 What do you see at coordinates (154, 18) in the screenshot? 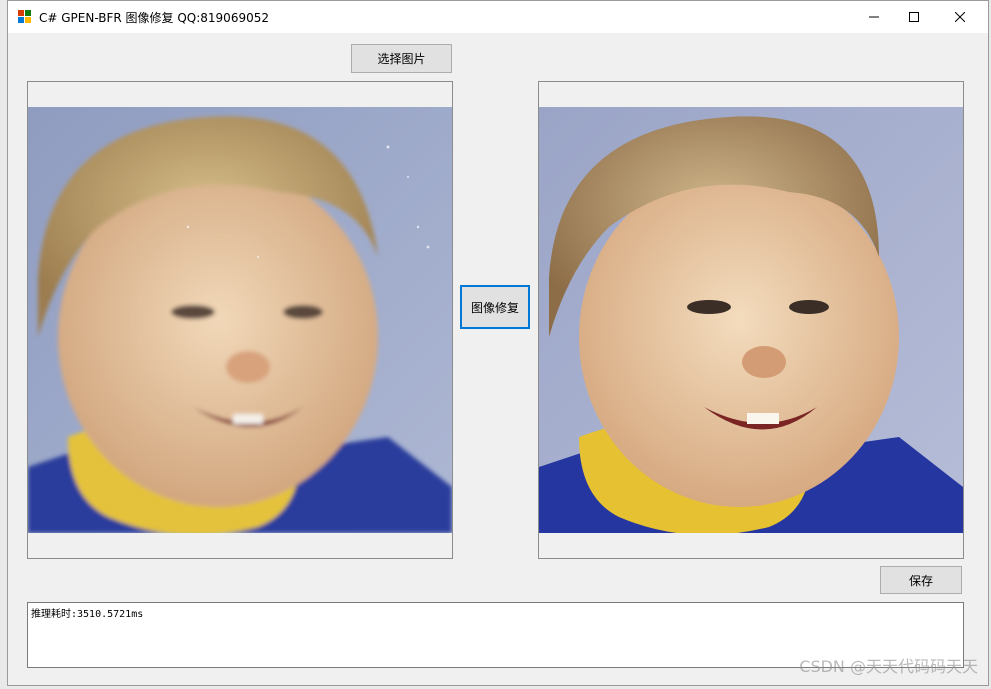
I see `window-title: C# GPEN-BFR 图像修复 QQ:819069052` at bounding box center [154, 18].